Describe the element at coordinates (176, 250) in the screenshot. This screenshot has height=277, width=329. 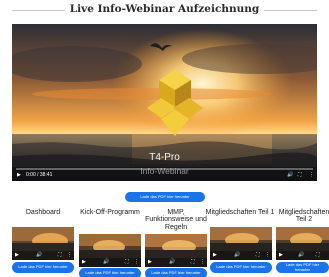
I see `thumb-video-mmp: ▶ 🔊 ⛶ ⋮` at that location.